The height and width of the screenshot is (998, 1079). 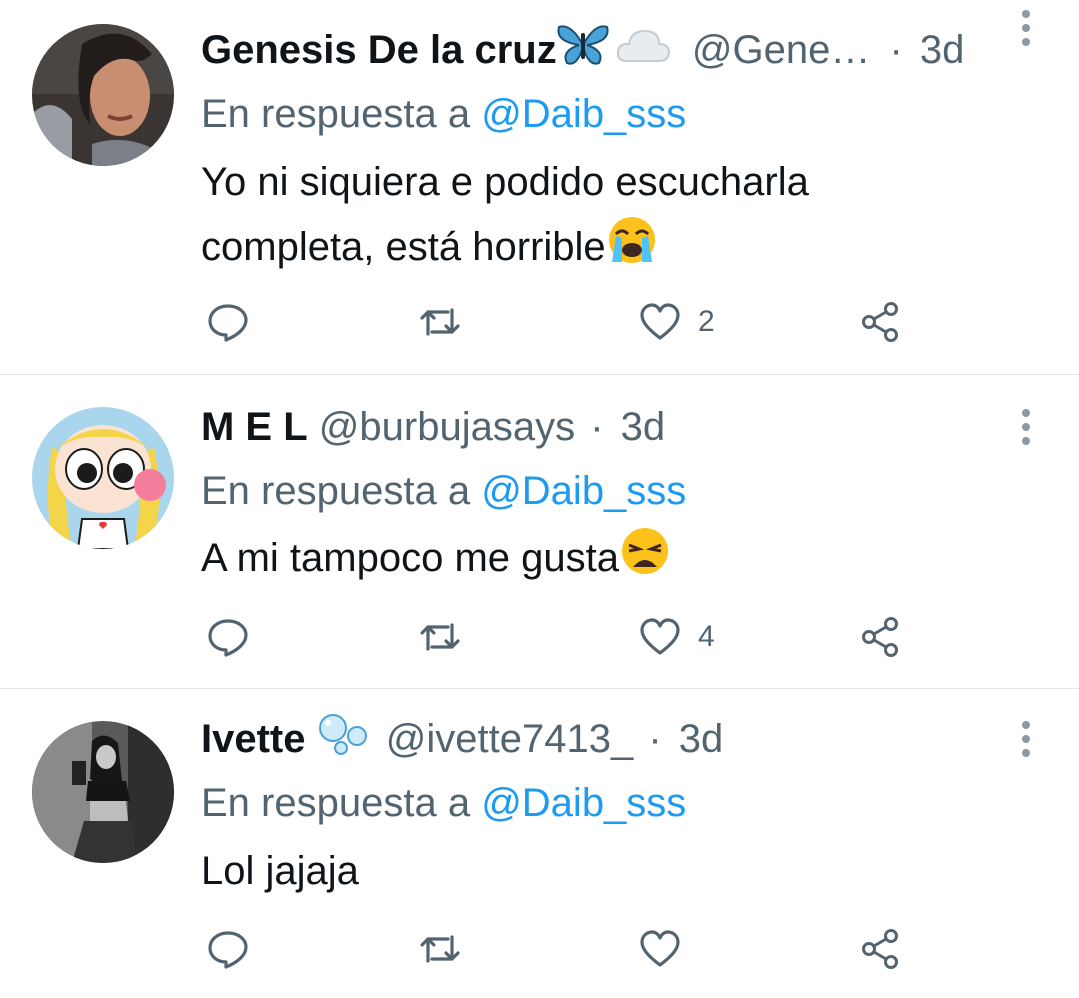 I want to click on tweet-text: A mi tampoco me gusta, so click(x=436, y=560).